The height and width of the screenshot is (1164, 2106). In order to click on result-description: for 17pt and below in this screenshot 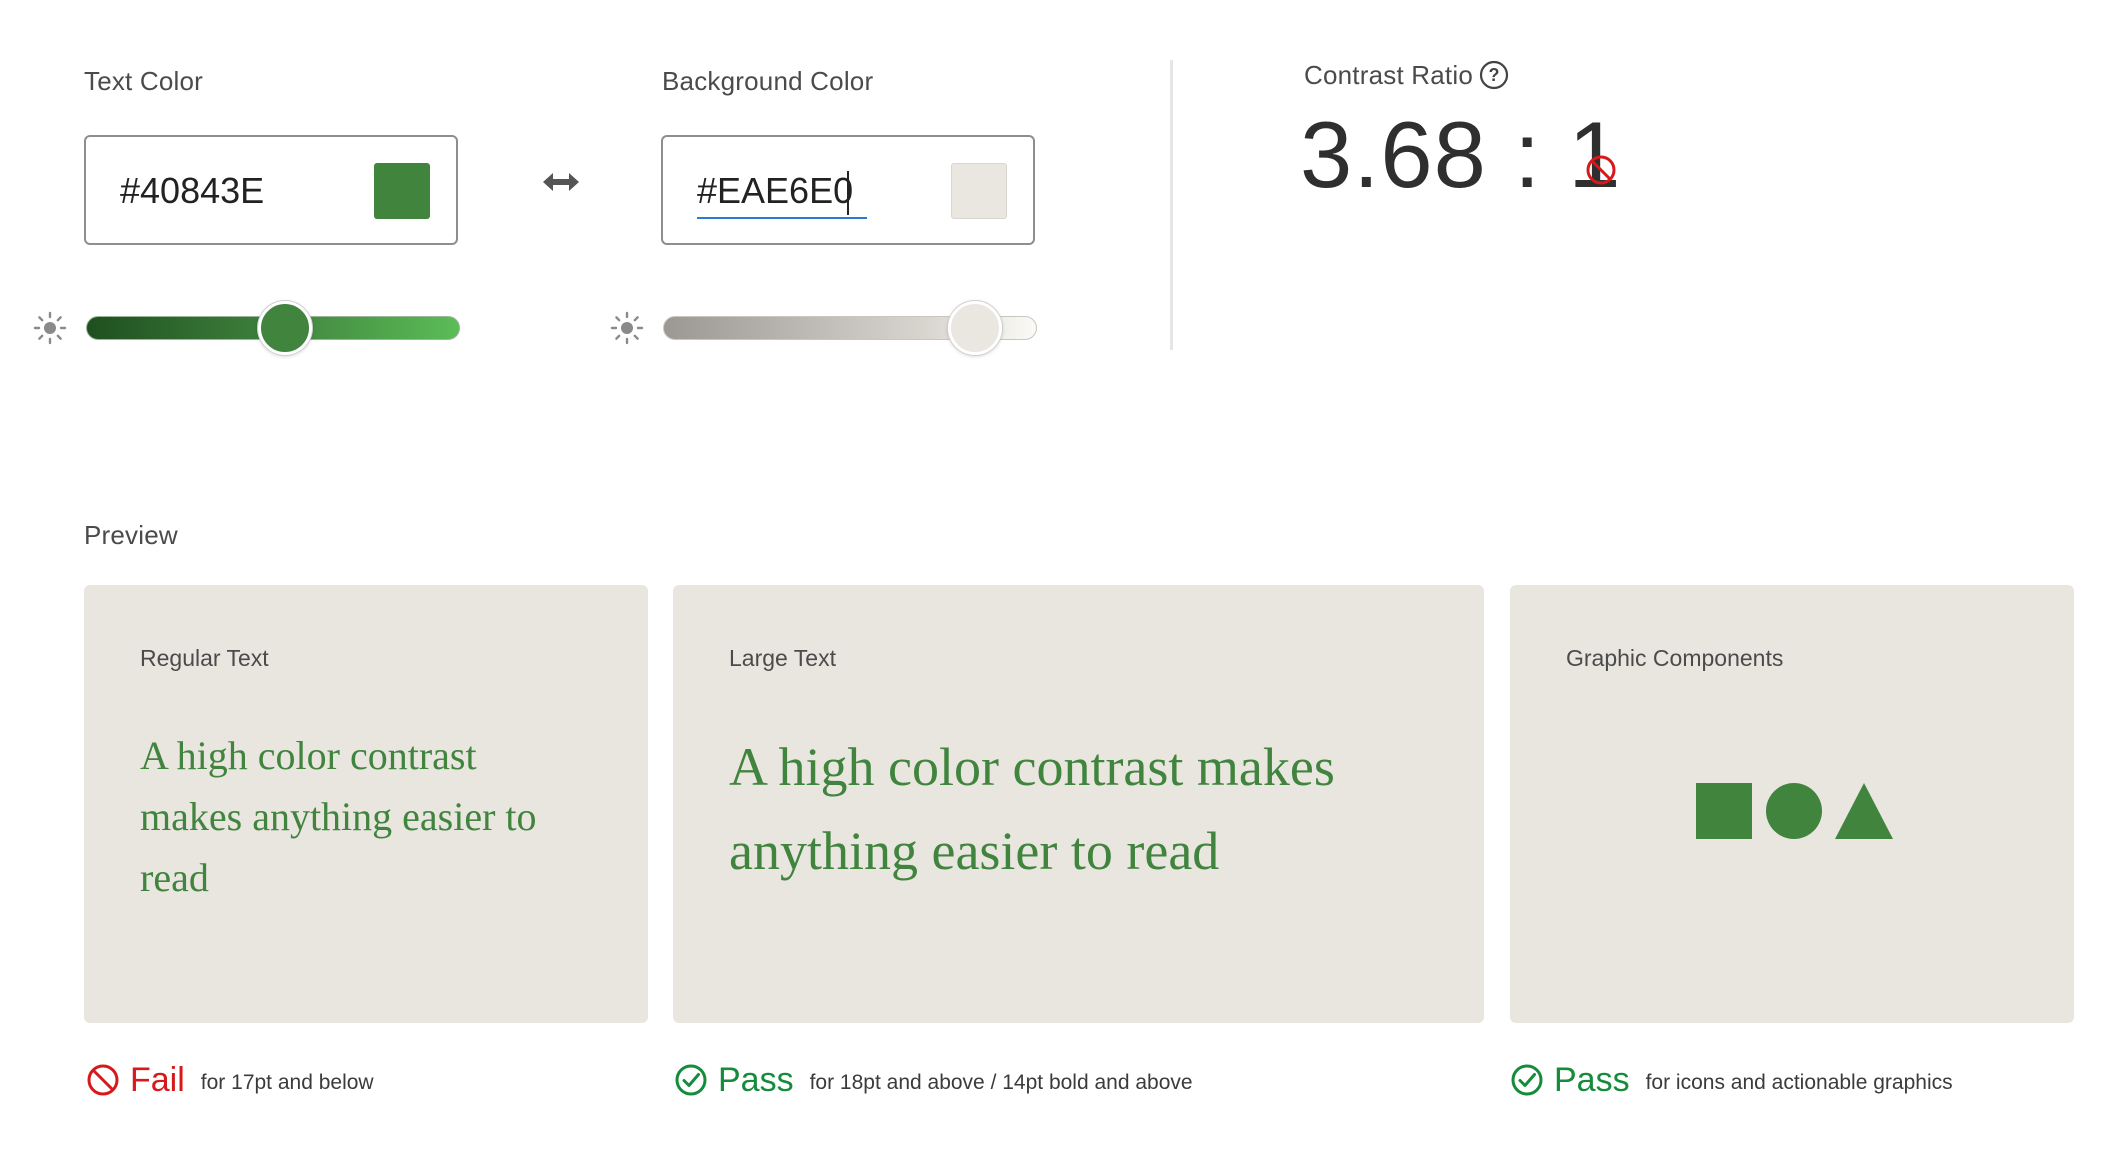, I will do `click(287, 1082)`.